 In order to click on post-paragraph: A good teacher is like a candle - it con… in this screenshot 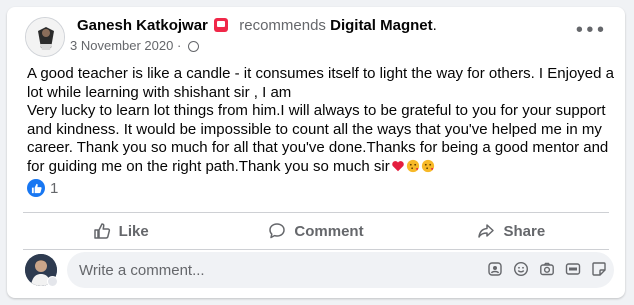, I will do `click(320, 83)`.